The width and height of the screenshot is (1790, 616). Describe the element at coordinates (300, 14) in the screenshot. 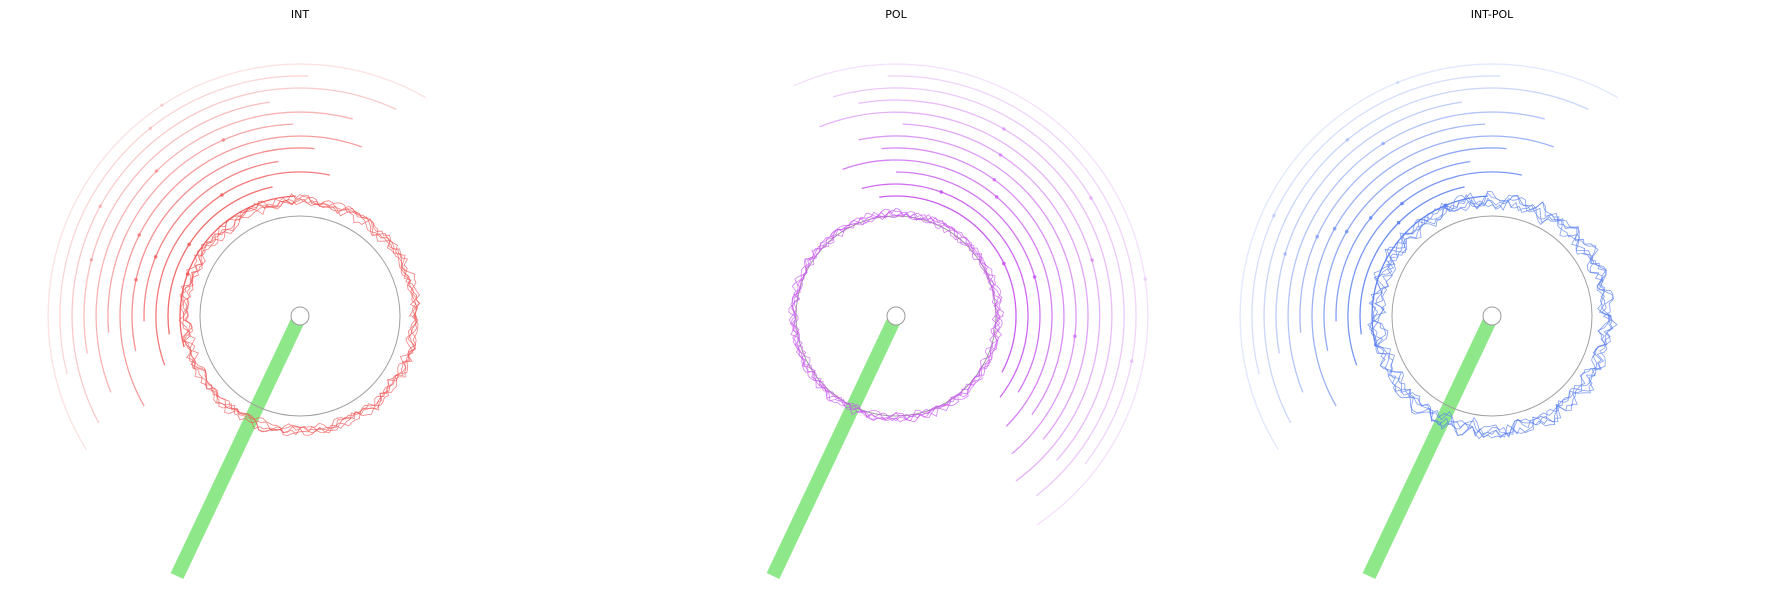

I see `panel-title-int: INT` at that location.